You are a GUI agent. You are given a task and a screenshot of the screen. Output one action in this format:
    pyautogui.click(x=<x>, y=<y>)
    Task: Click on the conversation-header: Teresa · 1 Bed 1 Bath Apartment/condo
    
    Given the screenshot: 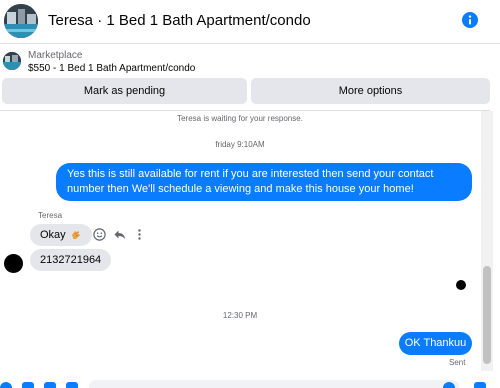 What is the action you would take?
    pyautogui.click(x=250, y=22)
    